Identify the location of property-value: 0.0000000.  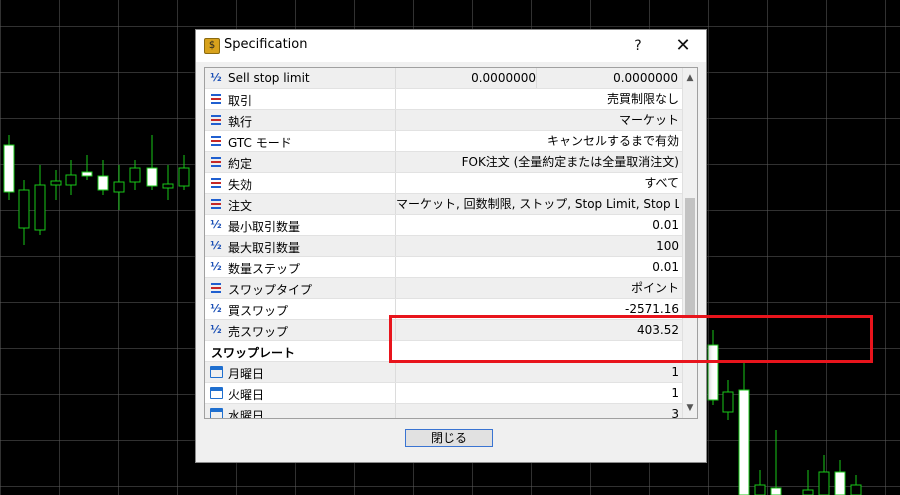
(466, 78).